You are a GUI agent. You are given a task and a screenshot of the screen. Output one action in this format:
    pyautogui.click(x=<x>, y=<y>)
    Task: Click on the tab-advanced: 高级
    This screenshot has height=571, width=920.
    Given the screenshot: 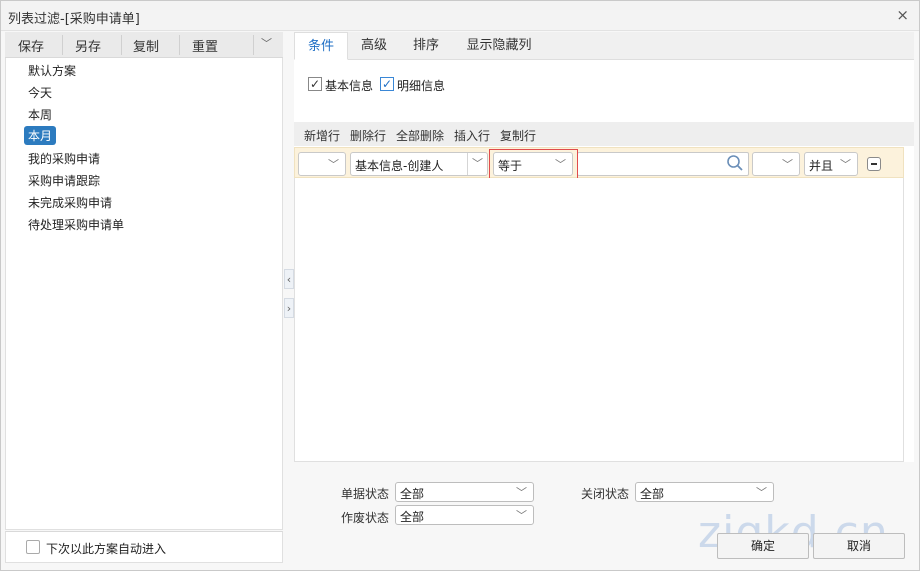 What is the action you would take?
    pyautogui.click(x=374, y=46)
    